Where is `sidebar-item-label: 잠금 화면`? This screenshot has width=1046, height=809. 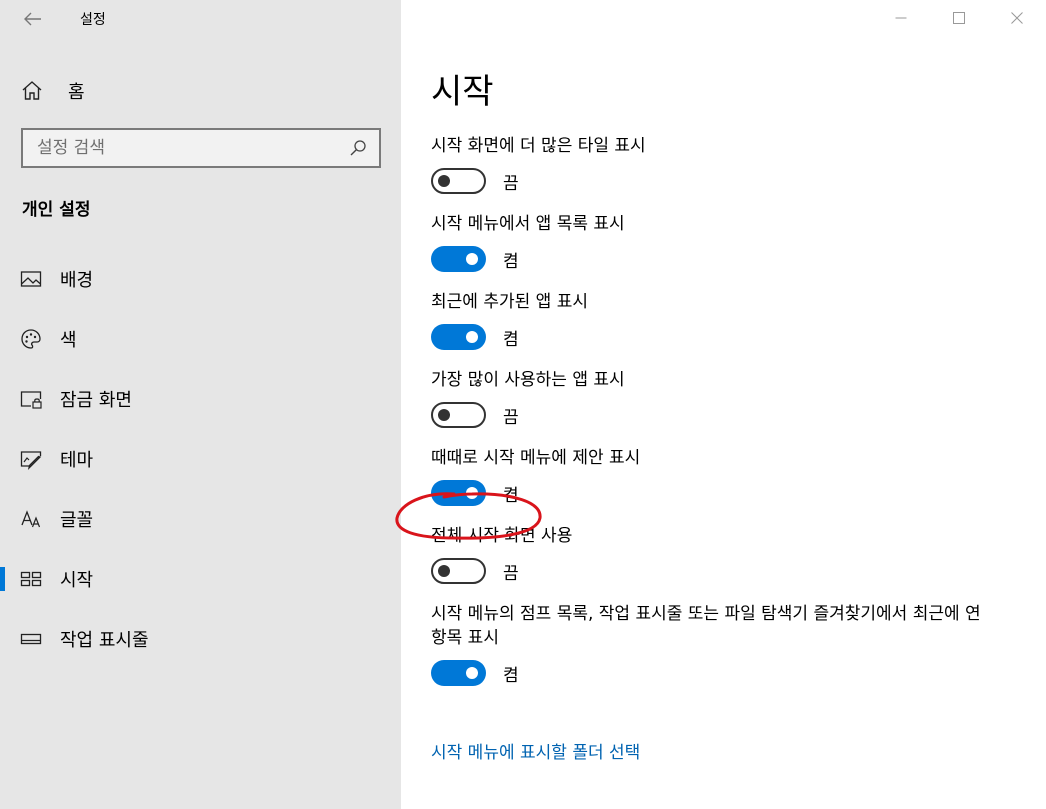
sidebar-item-label: 잠금 화면 is located at coordinates (96, 400).